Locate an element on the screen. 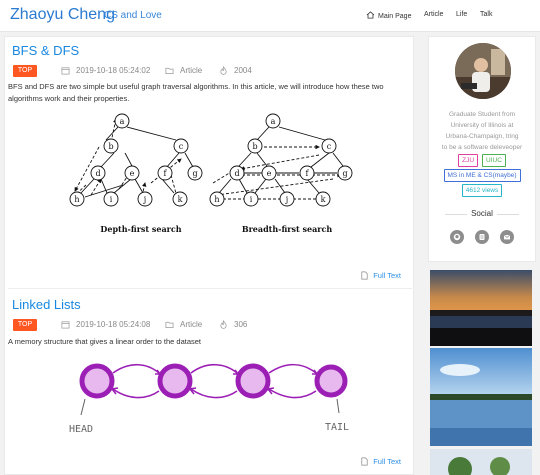  bfs-caption: Breadth-first search is located at coordinates (287, 229).